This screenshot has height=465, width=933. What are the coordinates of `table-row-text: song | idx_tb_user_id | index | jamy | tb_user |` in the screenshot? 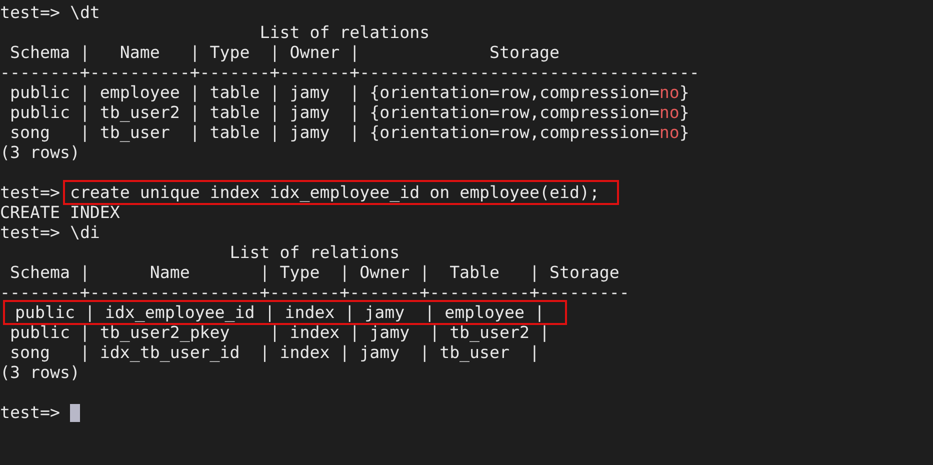 It's located at (274, 352).